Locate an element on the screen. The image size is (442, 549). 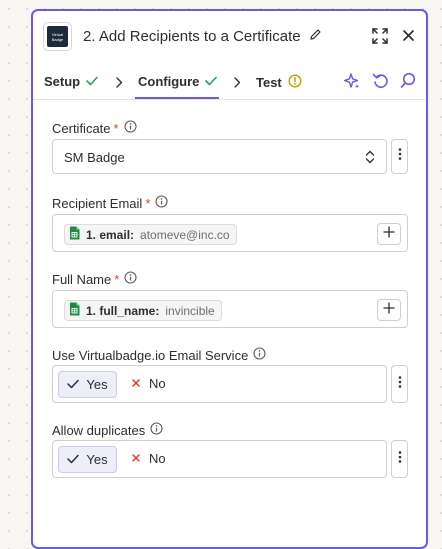
email-service-label: Use Virtualbadge.io Email Service is located at coordinates (159, 355).